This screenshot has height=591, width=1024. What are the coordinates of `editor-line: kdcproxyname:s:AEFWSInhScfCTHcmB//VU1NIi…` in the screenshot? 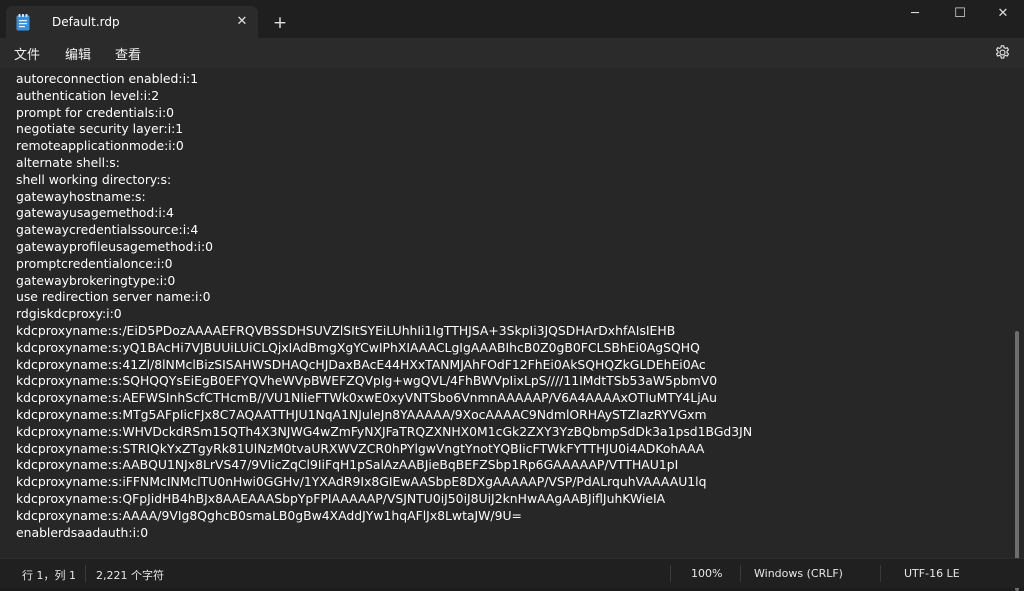 It's located at (366, 398).